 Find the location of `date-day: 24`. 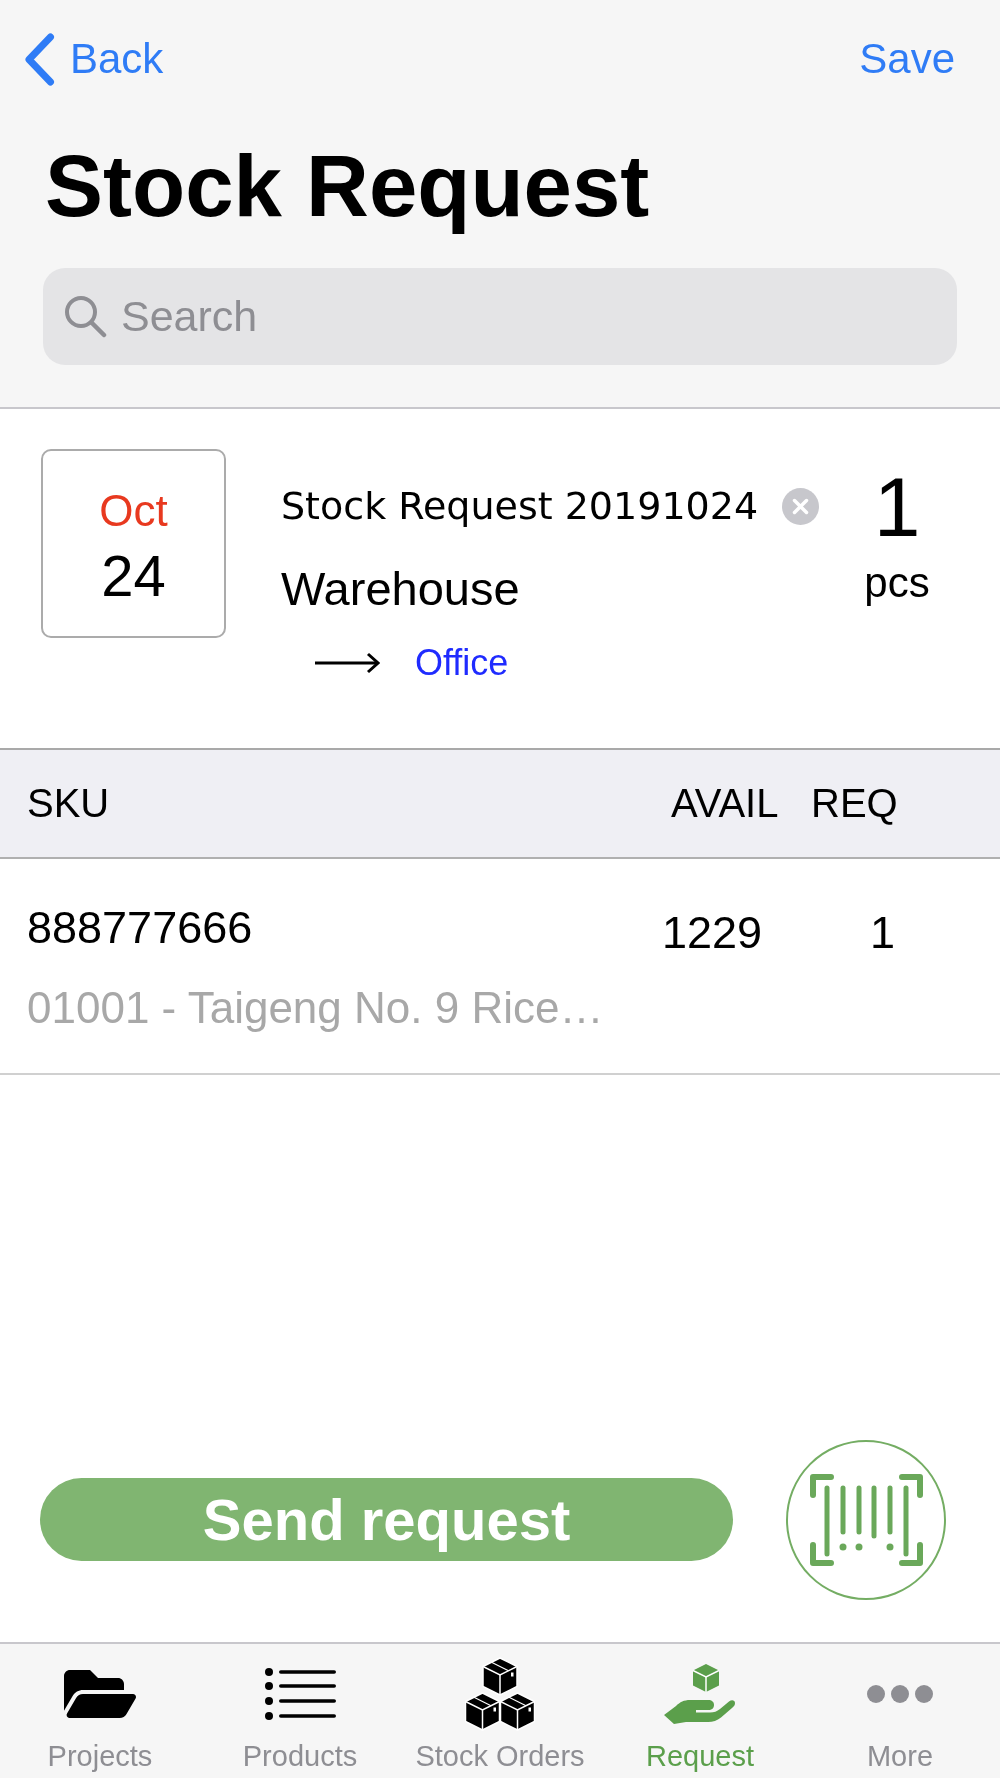

date-day: 24 is located at coordinates (133, 576).